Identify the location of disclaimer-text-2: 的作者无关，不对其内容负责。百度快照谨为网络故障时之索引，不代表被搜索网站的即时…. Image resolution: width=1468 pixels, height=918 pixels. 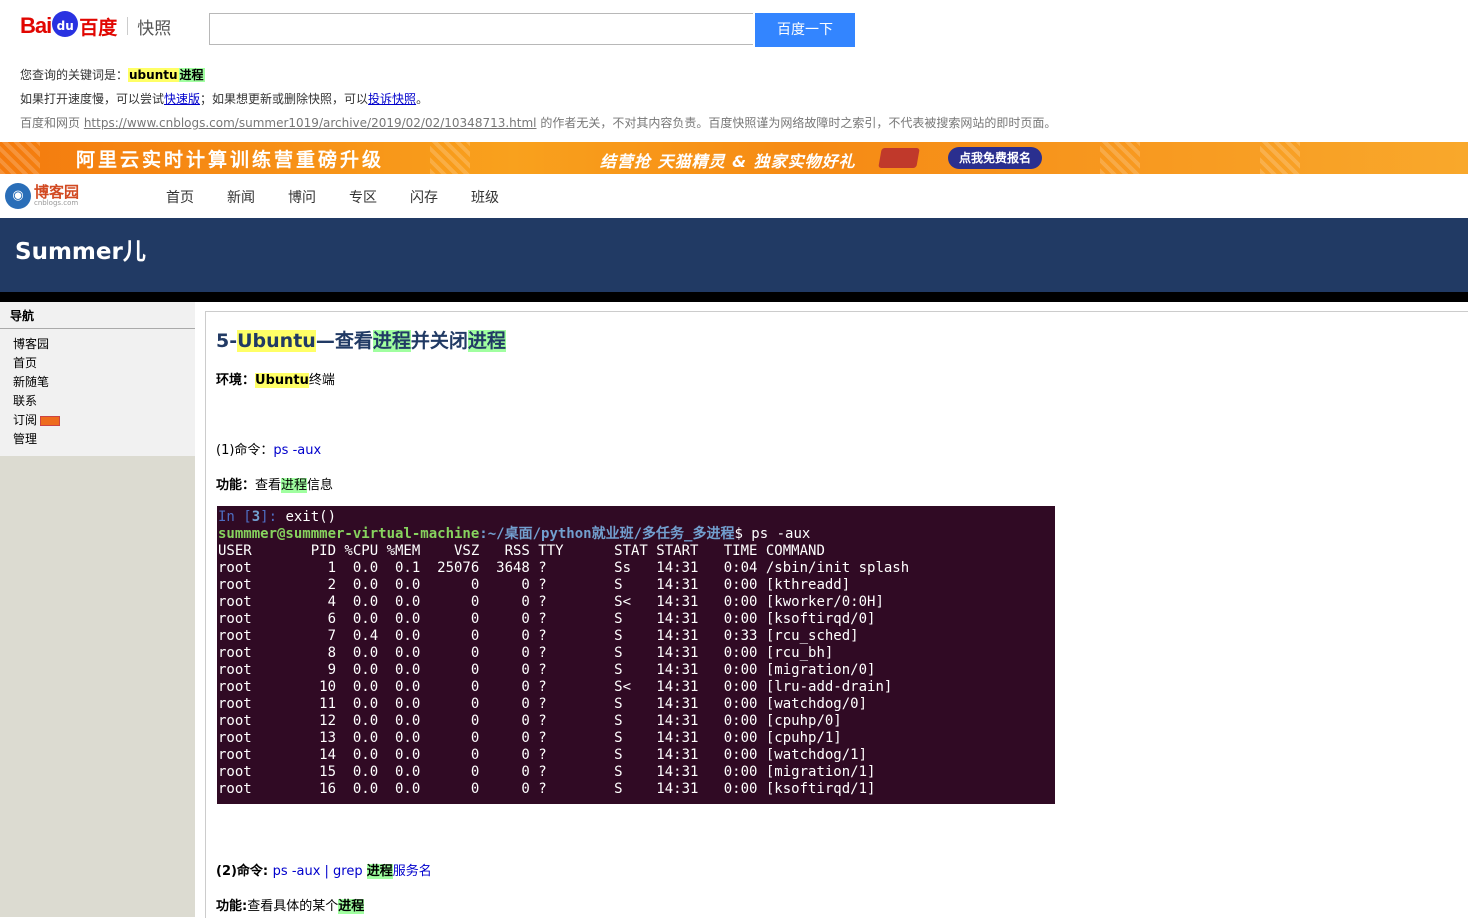
(796, 123).